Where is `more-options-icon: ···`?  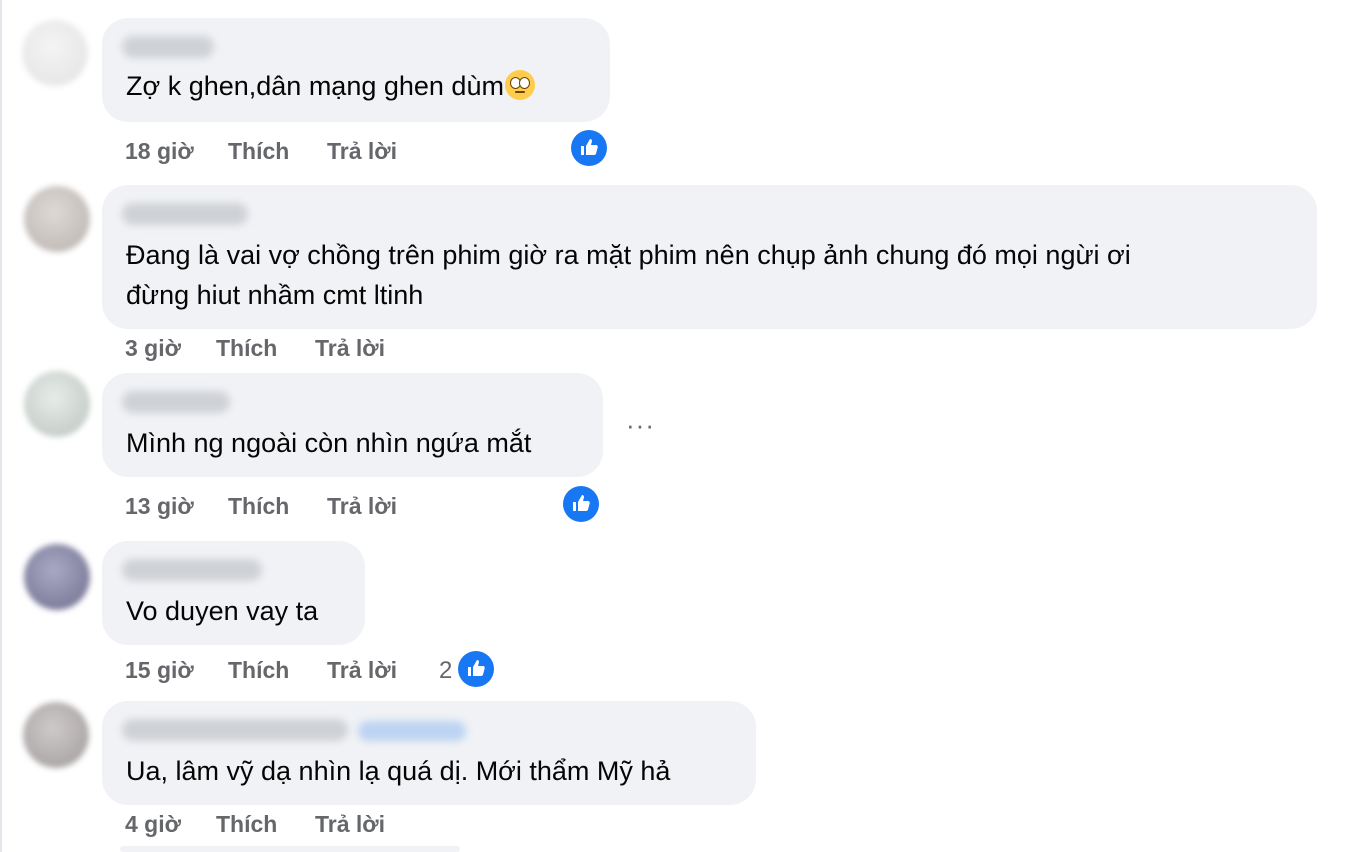 more-options-icon: ··· is located at coordinates (640, 425).